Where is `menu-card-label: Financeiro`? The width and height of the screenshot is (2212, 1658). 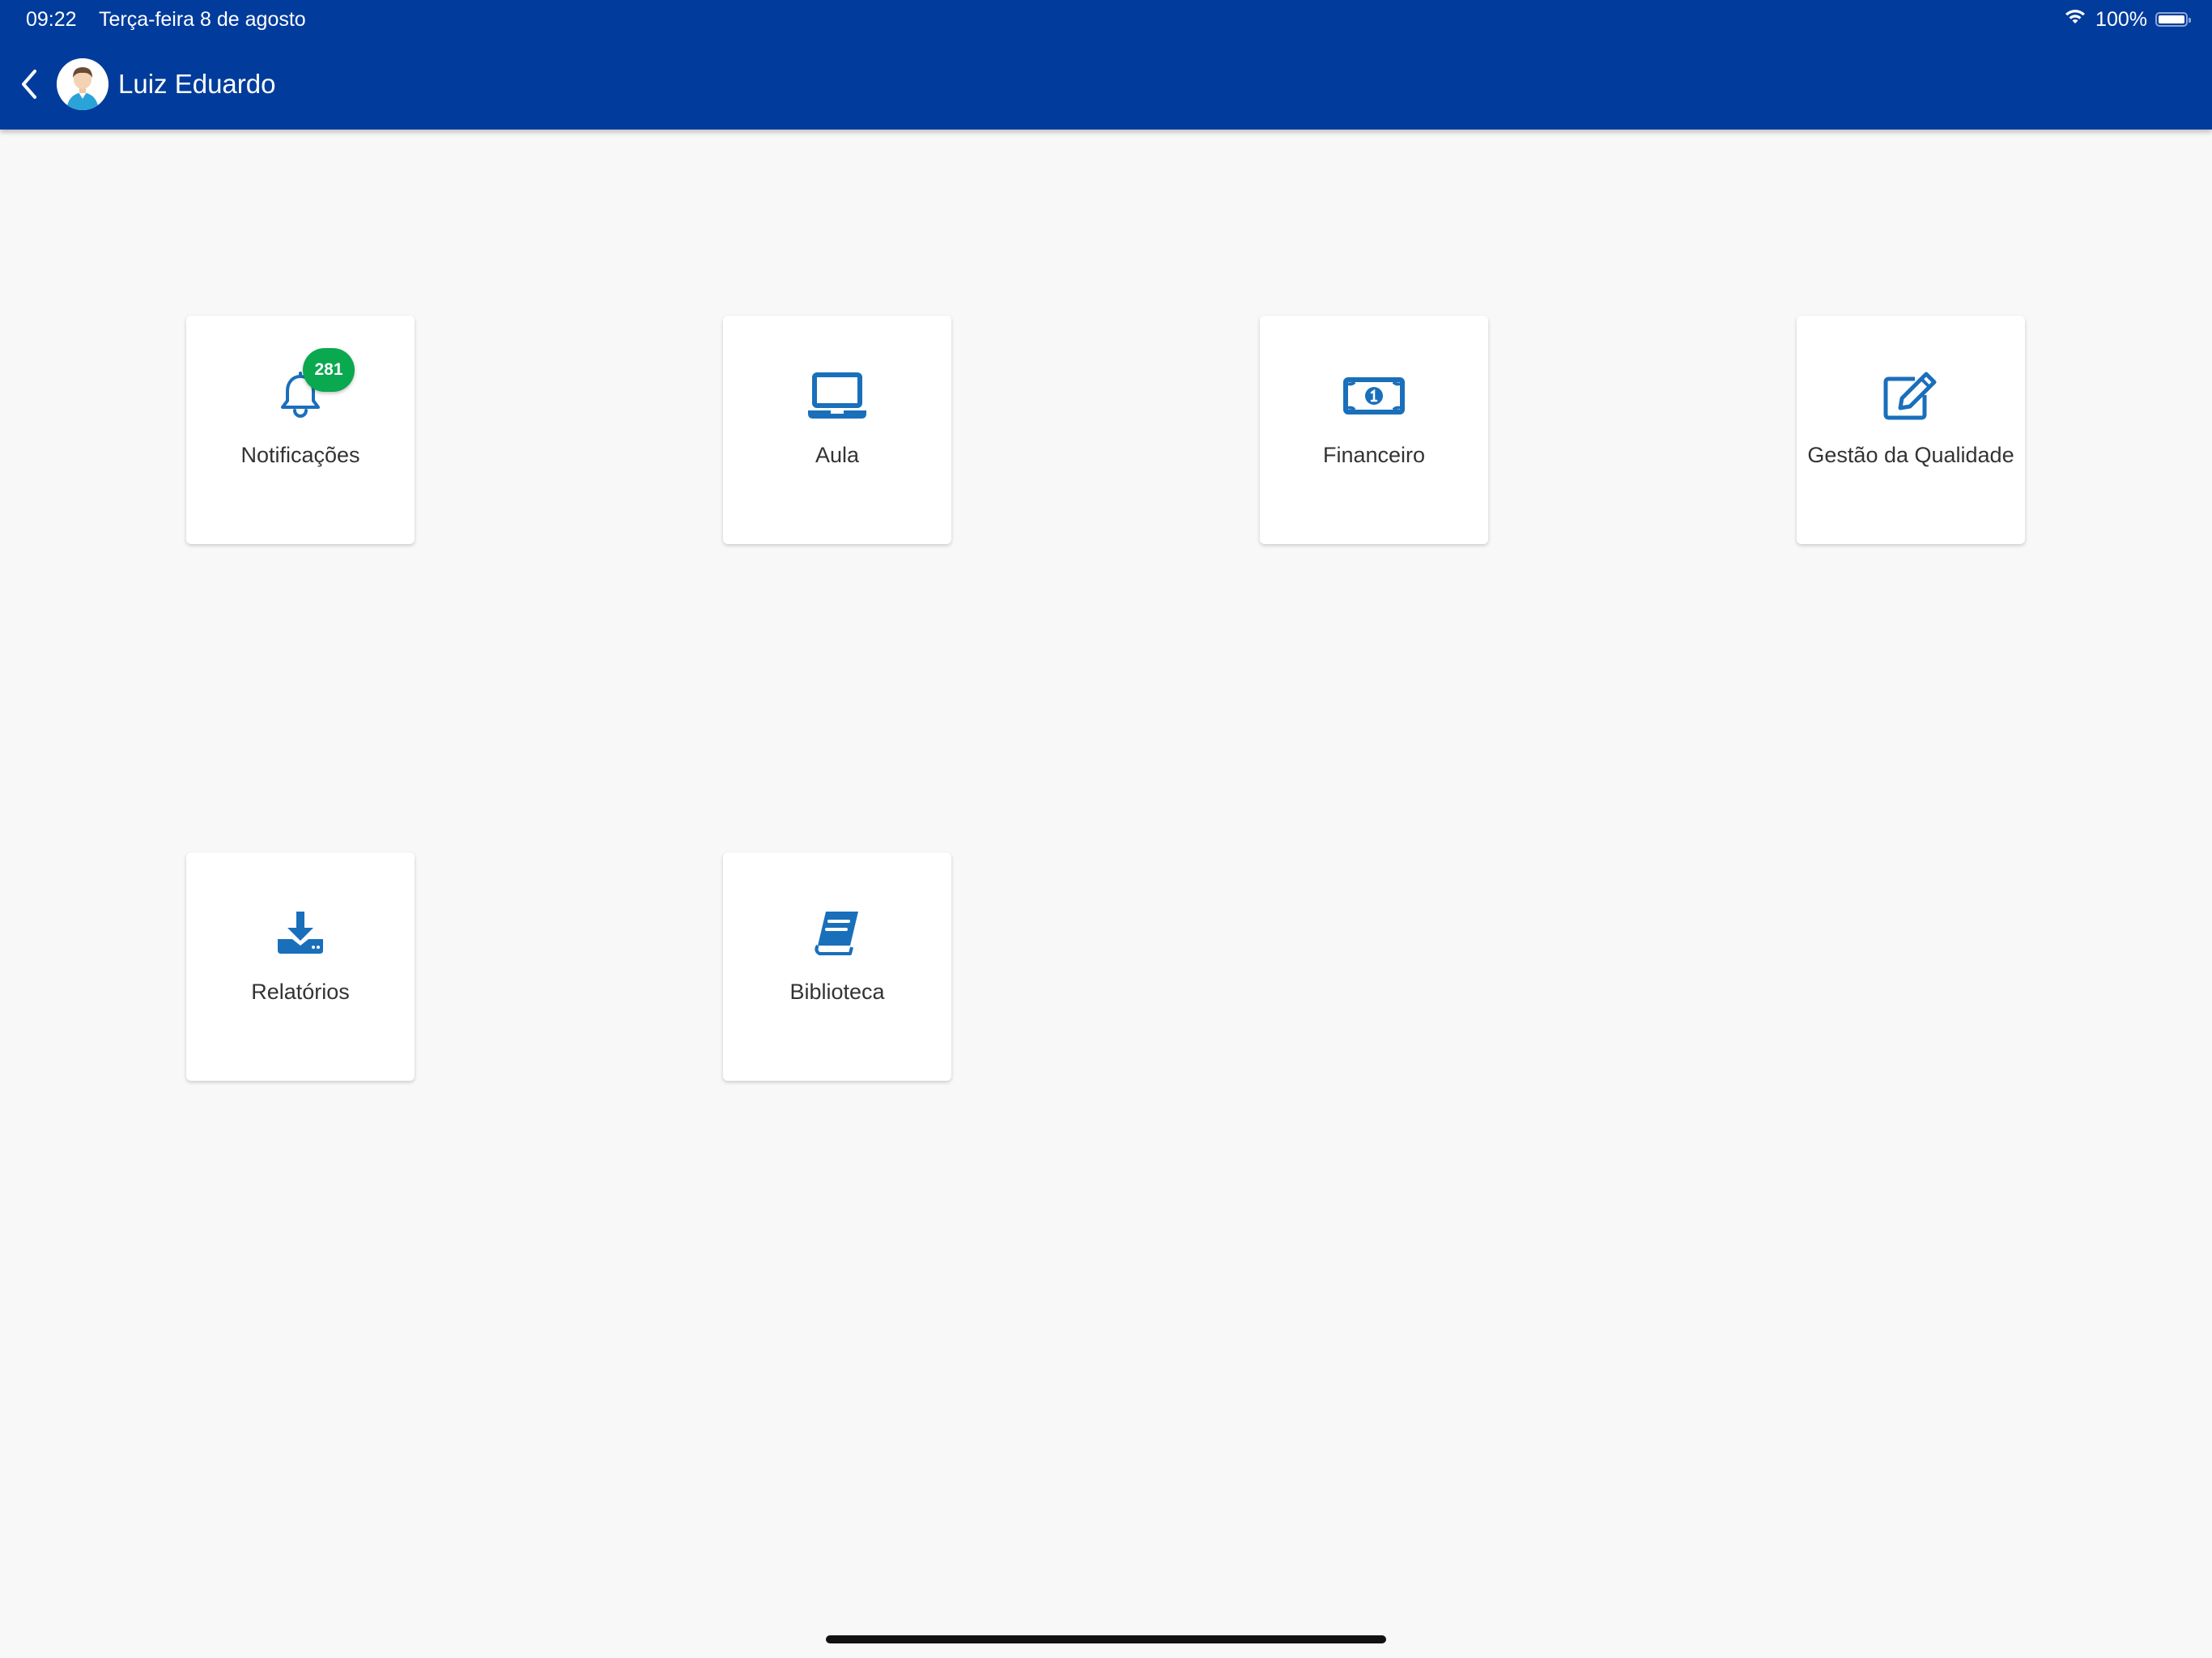 menu-card-label: Financeiro is located at coordinates (1374, 455).